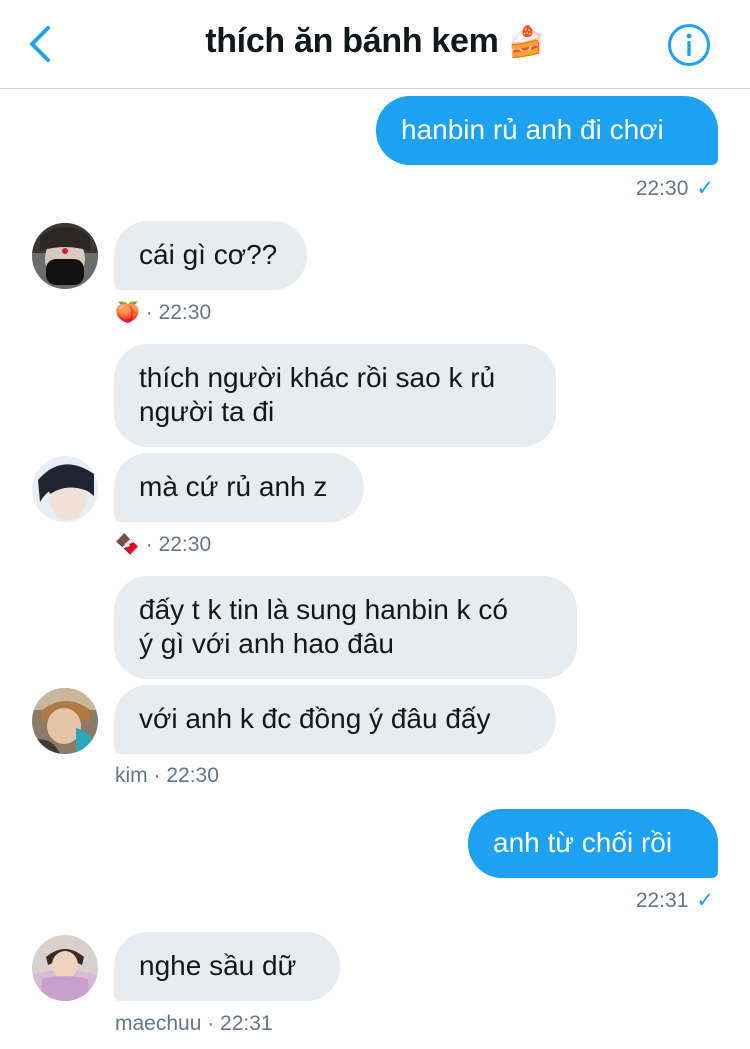 The image size is (750, 1049). What do you see at coordinates (526, 42) in the screenshot?
I see `cake-icon: 🍰` at bounding box center [526, 42].